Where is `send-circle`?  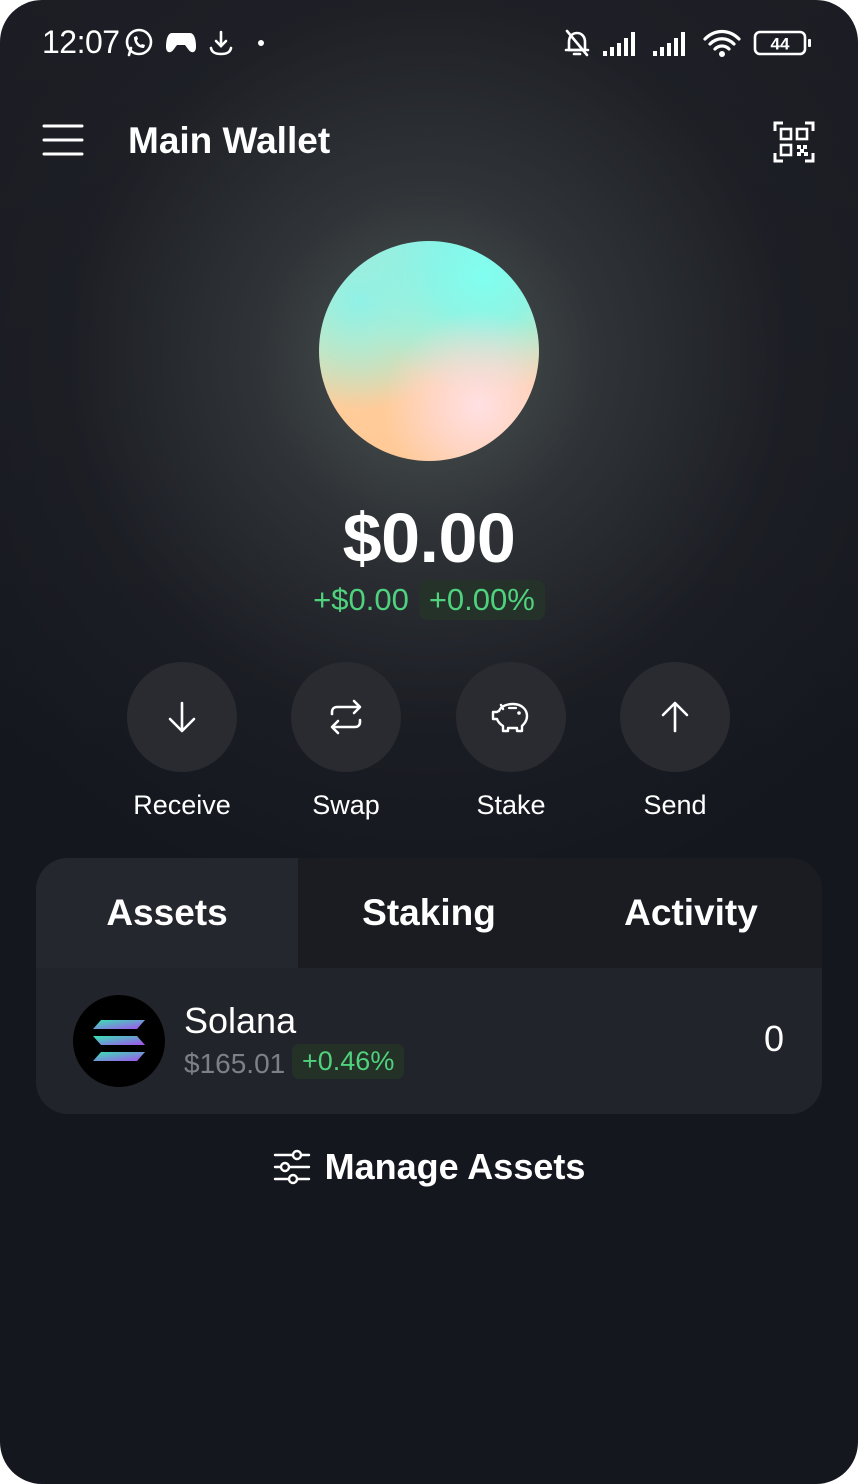
send-circle is located at coordinates (675, 717).